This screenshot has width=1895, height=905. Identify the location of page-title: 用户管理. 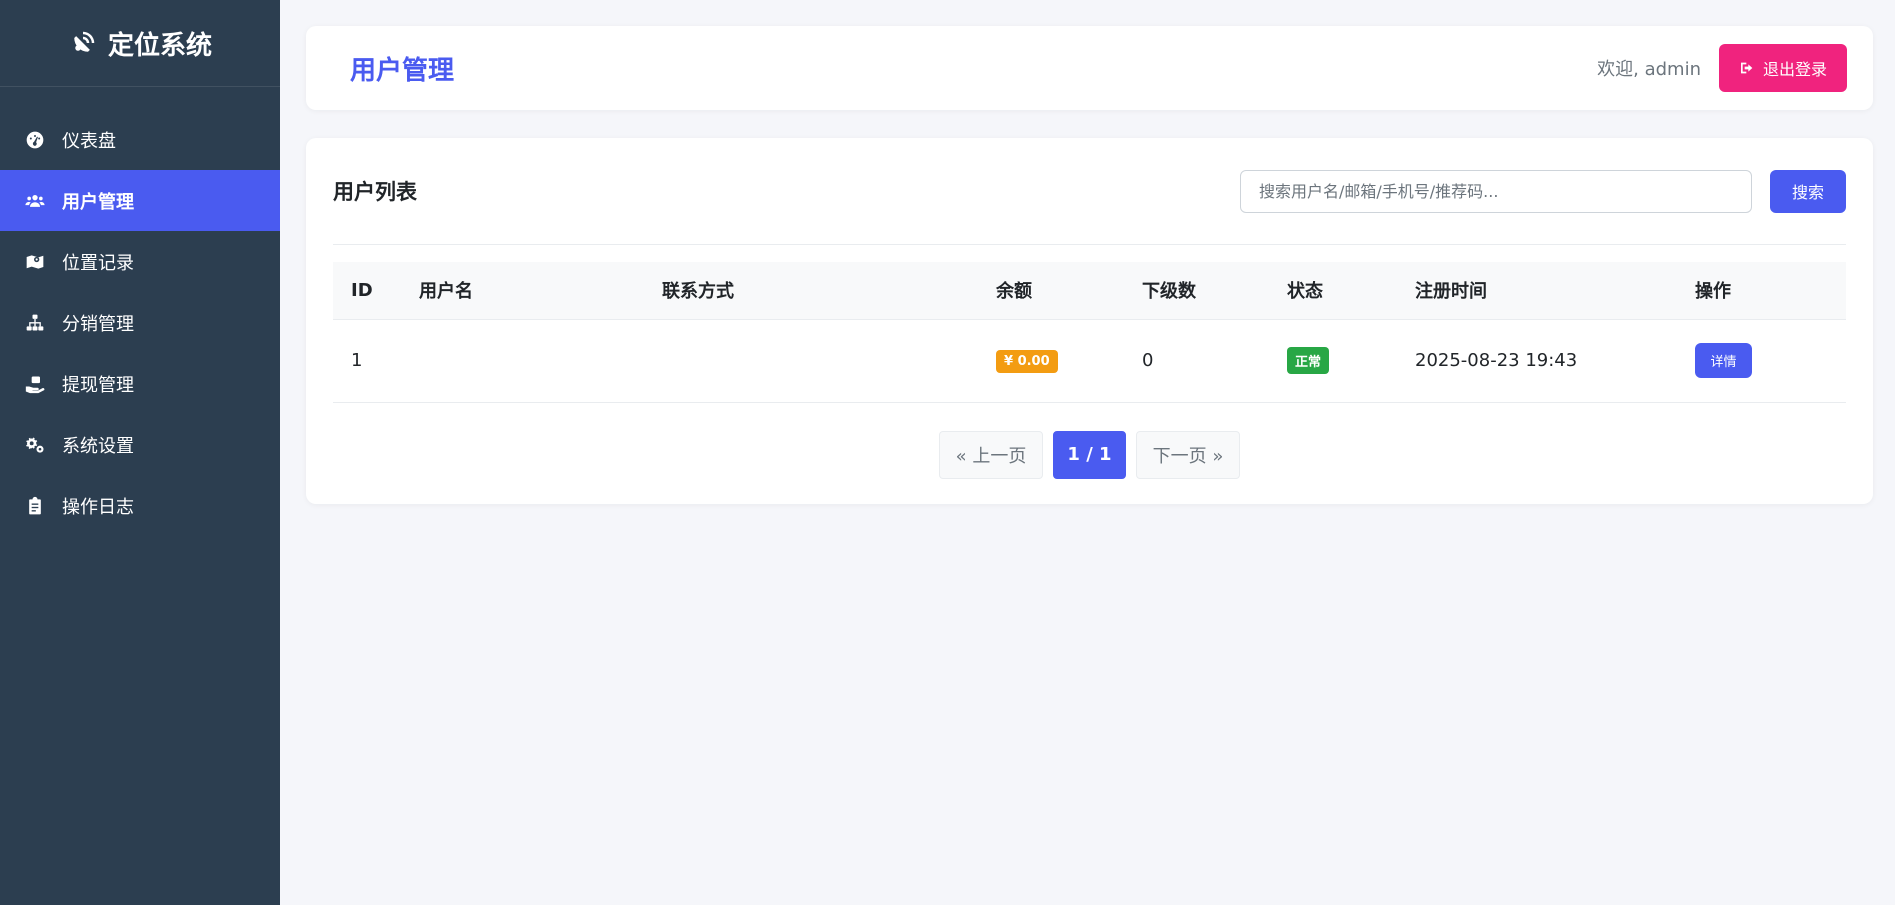
(402, 70).